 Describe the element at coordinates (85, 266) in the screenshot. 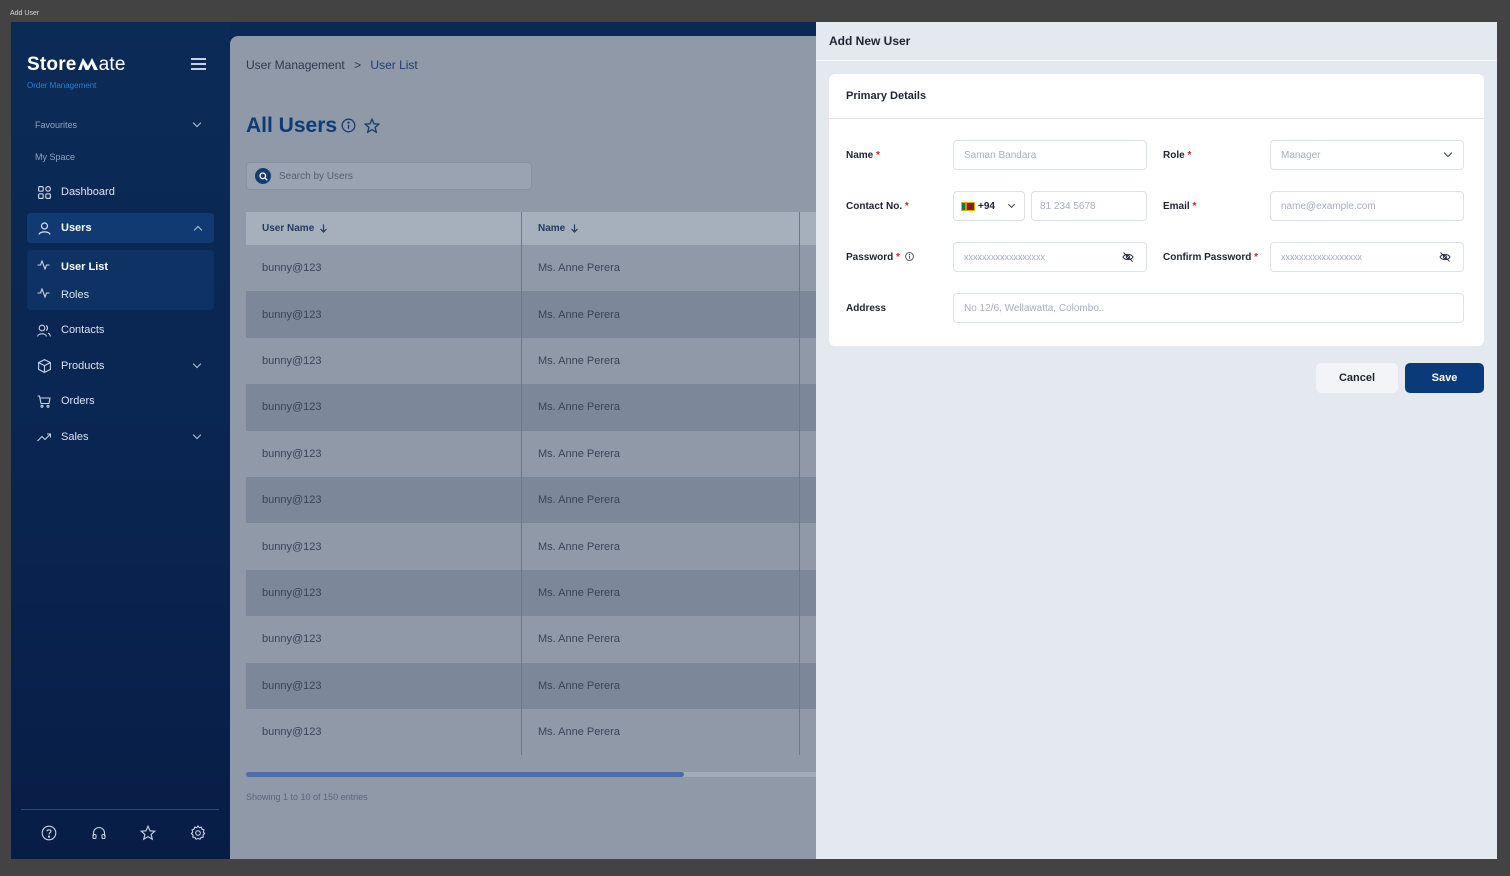

I see `submenu-item-label: User List` at that location.